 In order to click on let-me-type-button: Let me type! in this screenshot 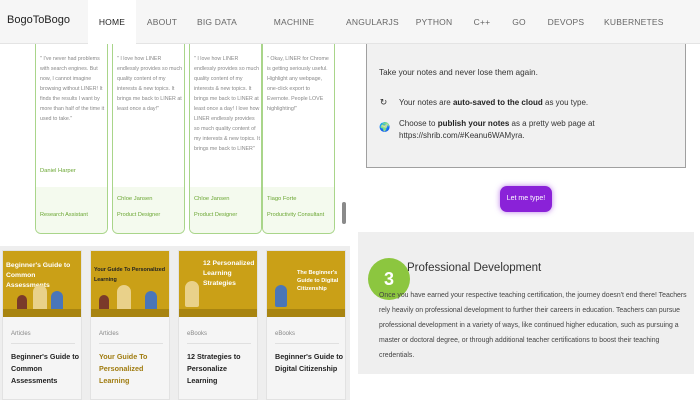, I will do `click(526, 199)`.